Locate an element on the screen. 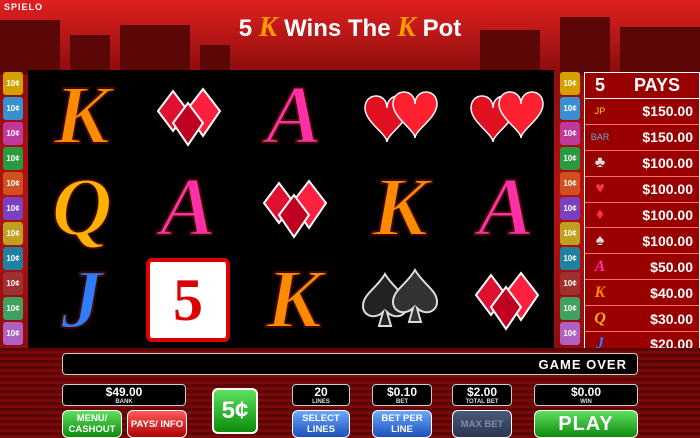 The height and width of the screenshot is (438, 700). reel-symbol-q: Q is located at coordinates (82, 207).